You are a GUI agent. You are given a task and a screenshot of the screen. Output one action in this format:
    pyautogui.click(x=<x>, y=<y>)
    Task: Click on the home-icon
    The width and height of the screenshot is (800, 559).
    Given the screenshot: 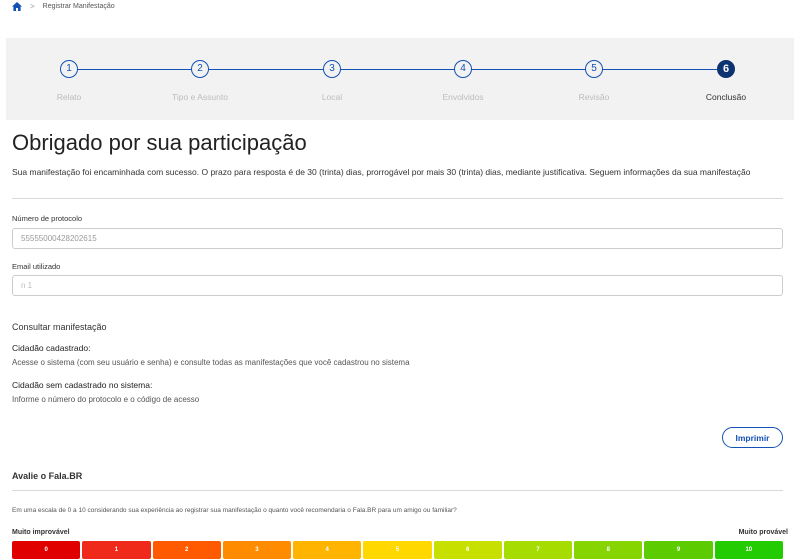 What is the action you would take?
    pyautogui.click(x=17, y=6)
    